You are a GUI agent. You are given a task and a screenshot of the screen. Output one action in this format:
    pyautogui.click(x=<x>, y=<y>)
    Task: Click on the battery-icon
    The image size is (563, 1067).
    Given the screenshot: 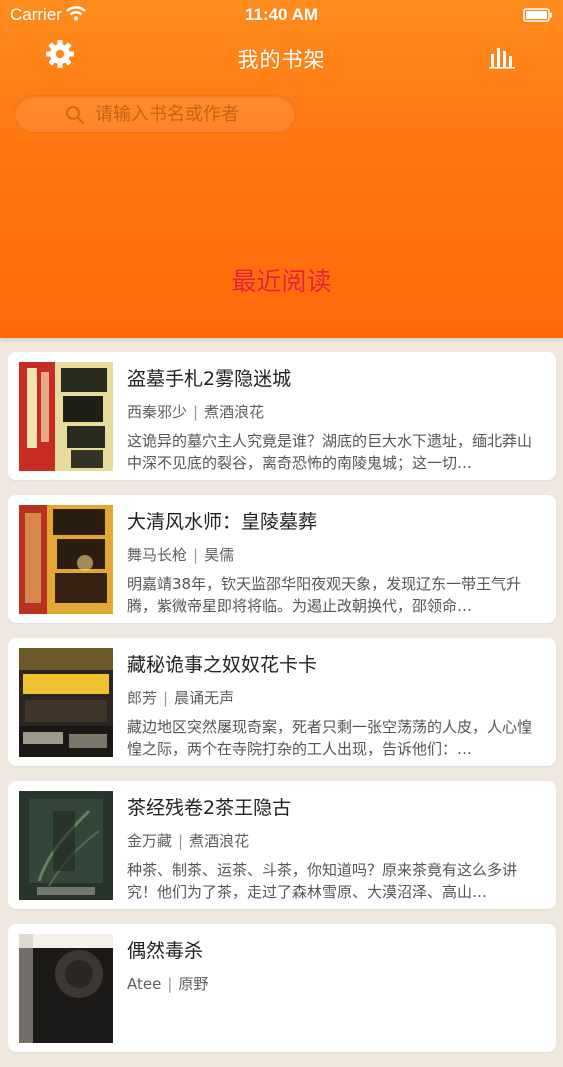 What is the action you would take?
    pyautogui.click(x=537, y=15)
    